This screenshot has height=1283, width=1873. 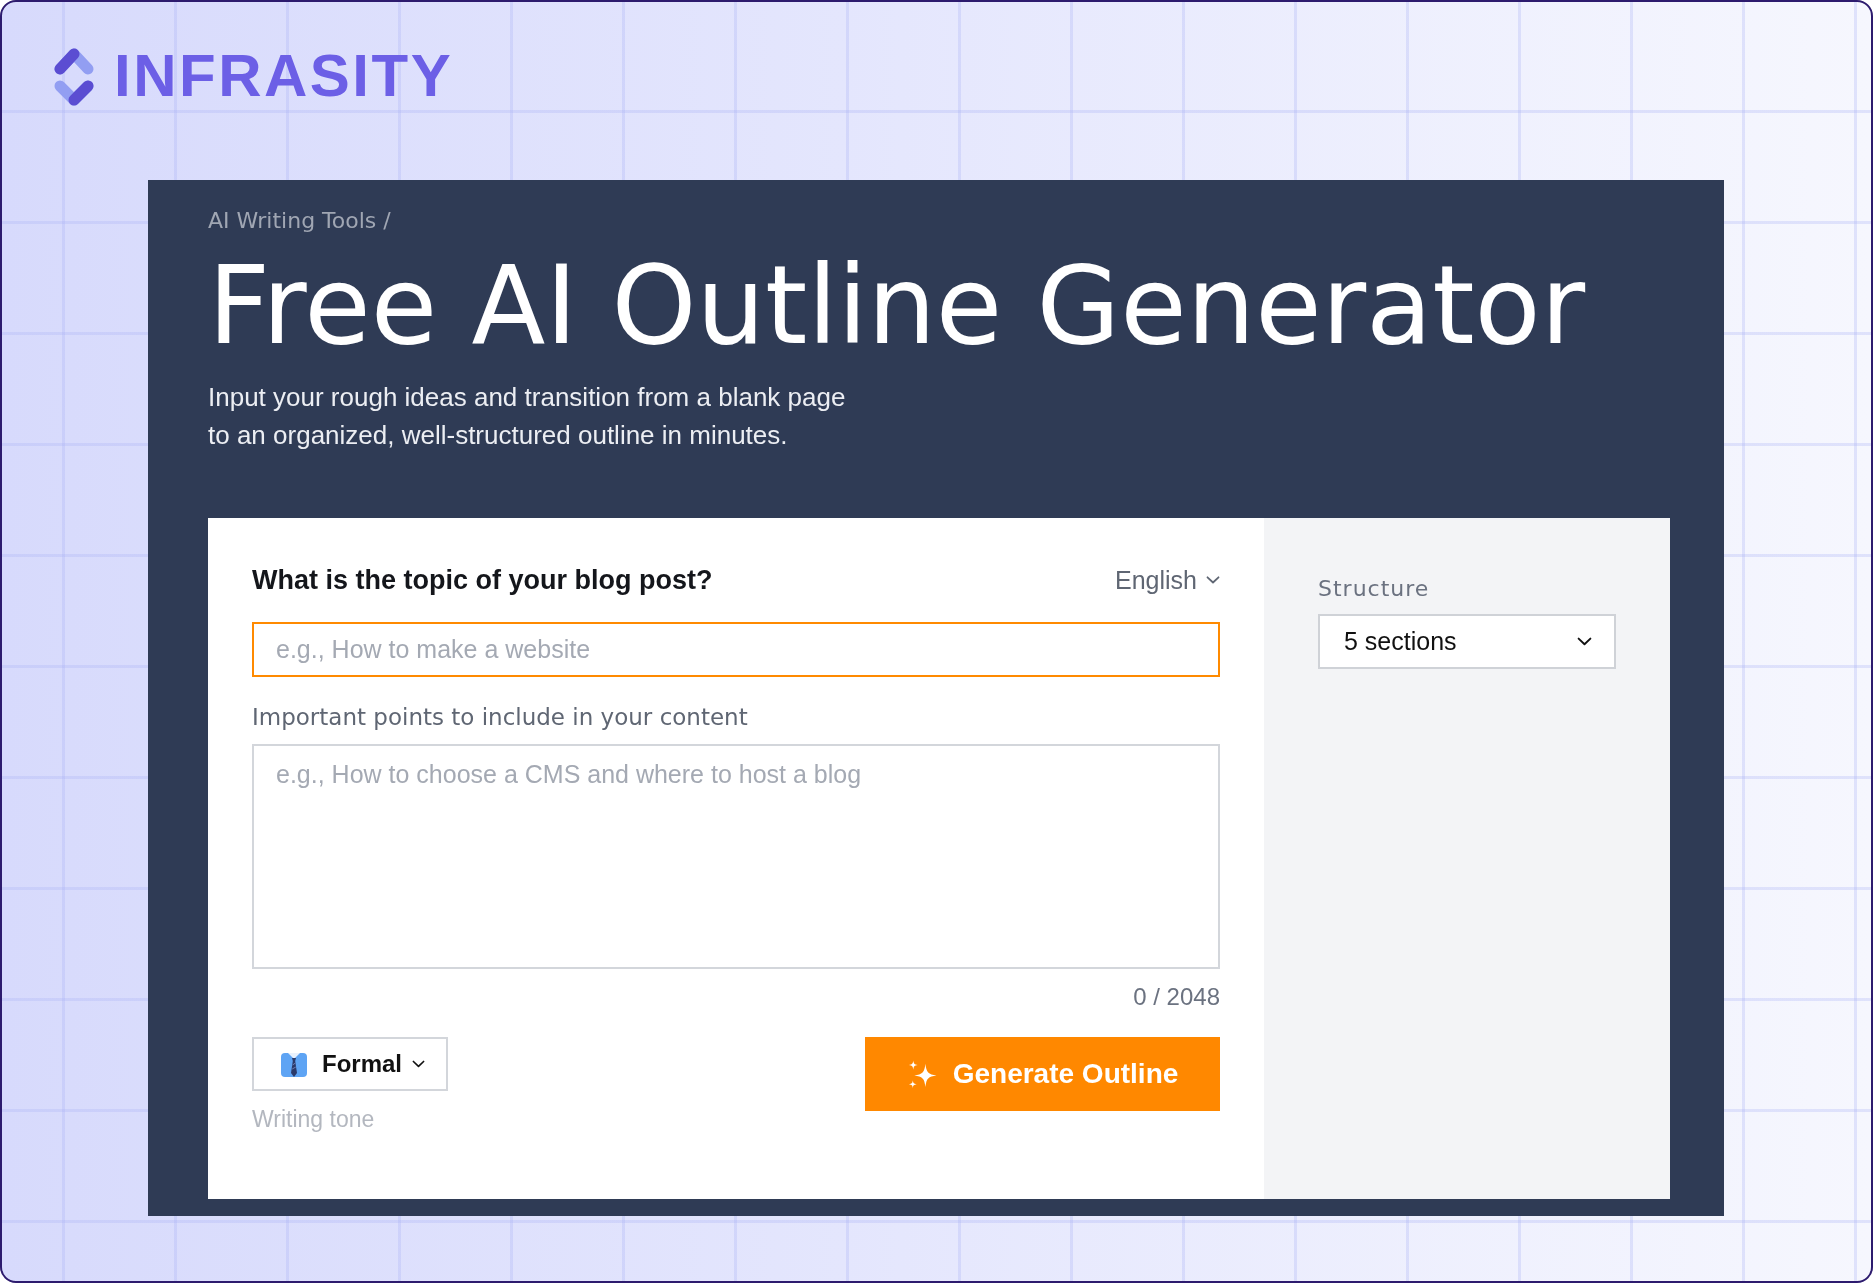 What do you see at coordinates (1467, 641) in the screenshot?
I see `structure-dropdown: 5 sections` at bounding box center [1467, 641].